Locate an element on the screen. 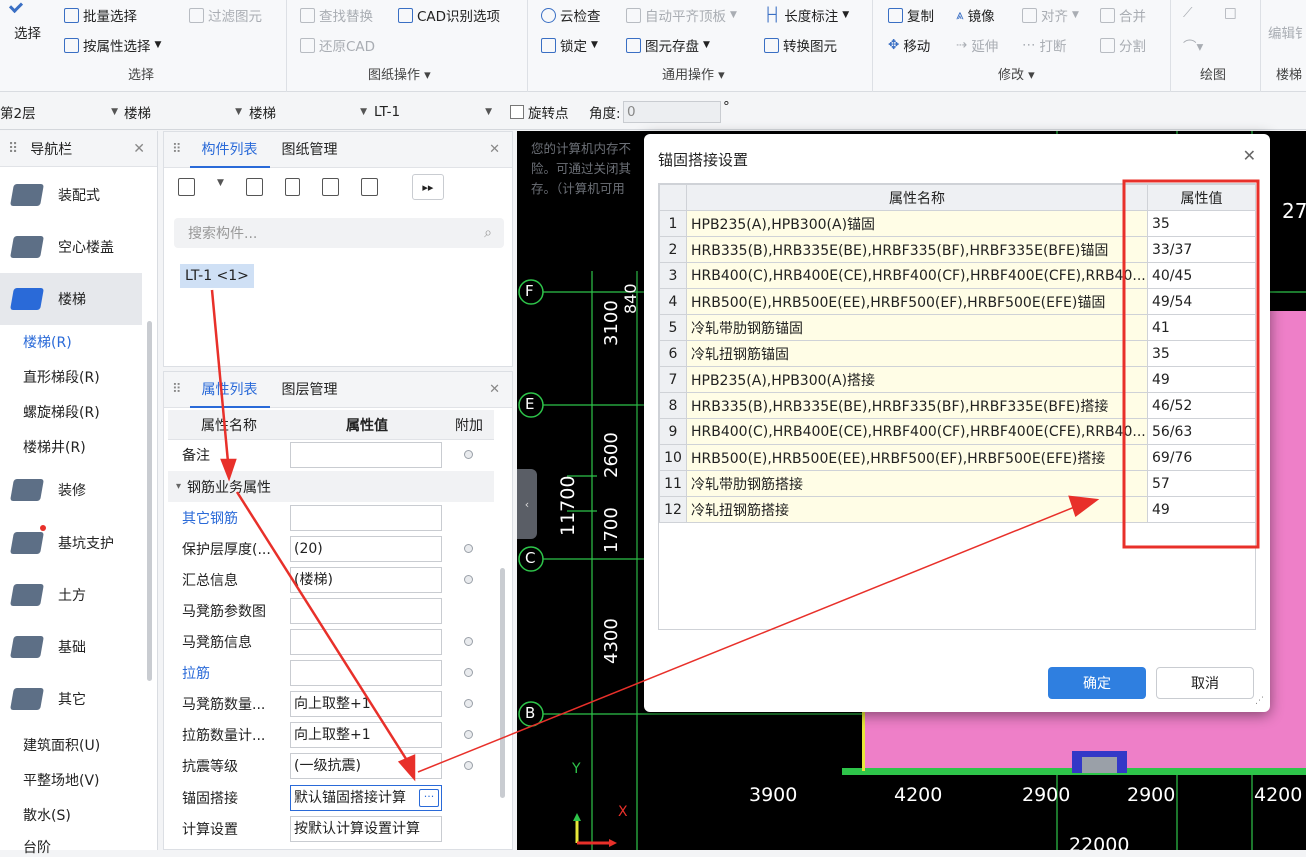 The height and width of the screenshot is (857, 1306). nav-cat-hollow-floor: 空心楼盖 is located at coordinates (71, 247).